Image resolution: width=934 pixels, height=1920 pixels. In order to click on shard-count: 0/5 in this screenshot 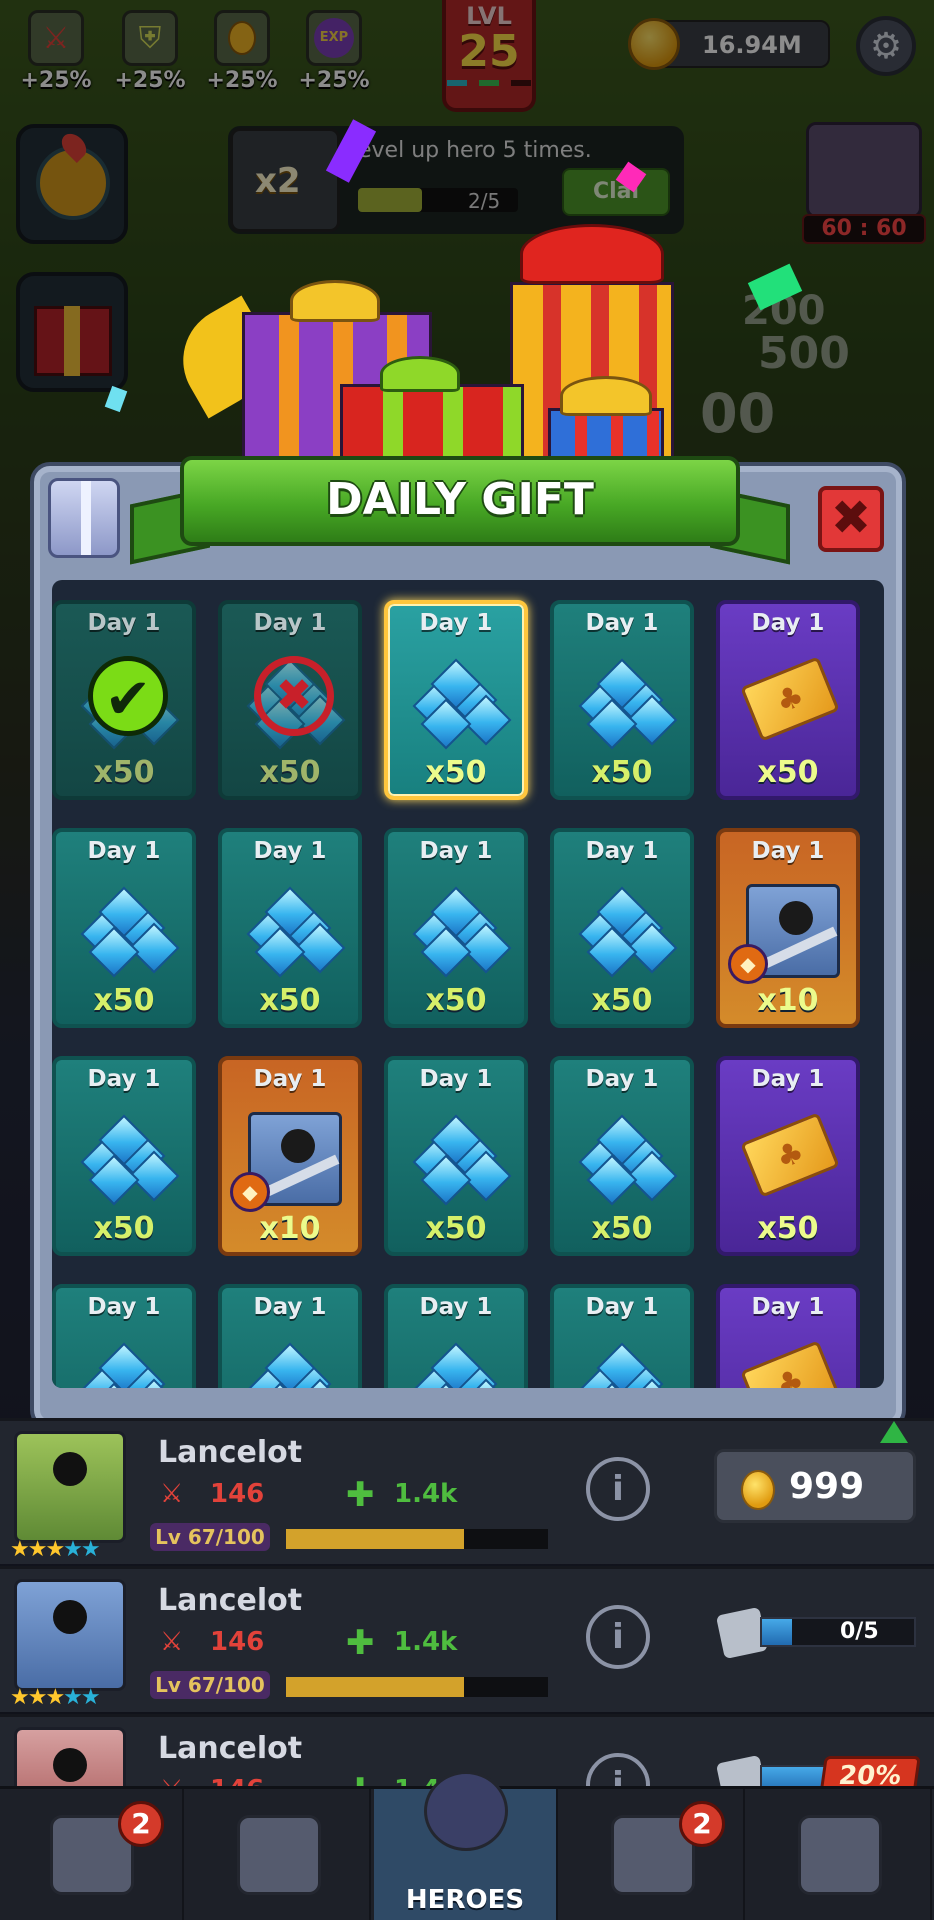, I will do `click(859, 1631)`.